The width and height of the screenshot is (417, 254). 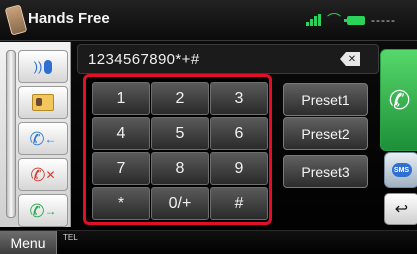 I want to click on sms-icon: SMS, so click(x=401, y=170).